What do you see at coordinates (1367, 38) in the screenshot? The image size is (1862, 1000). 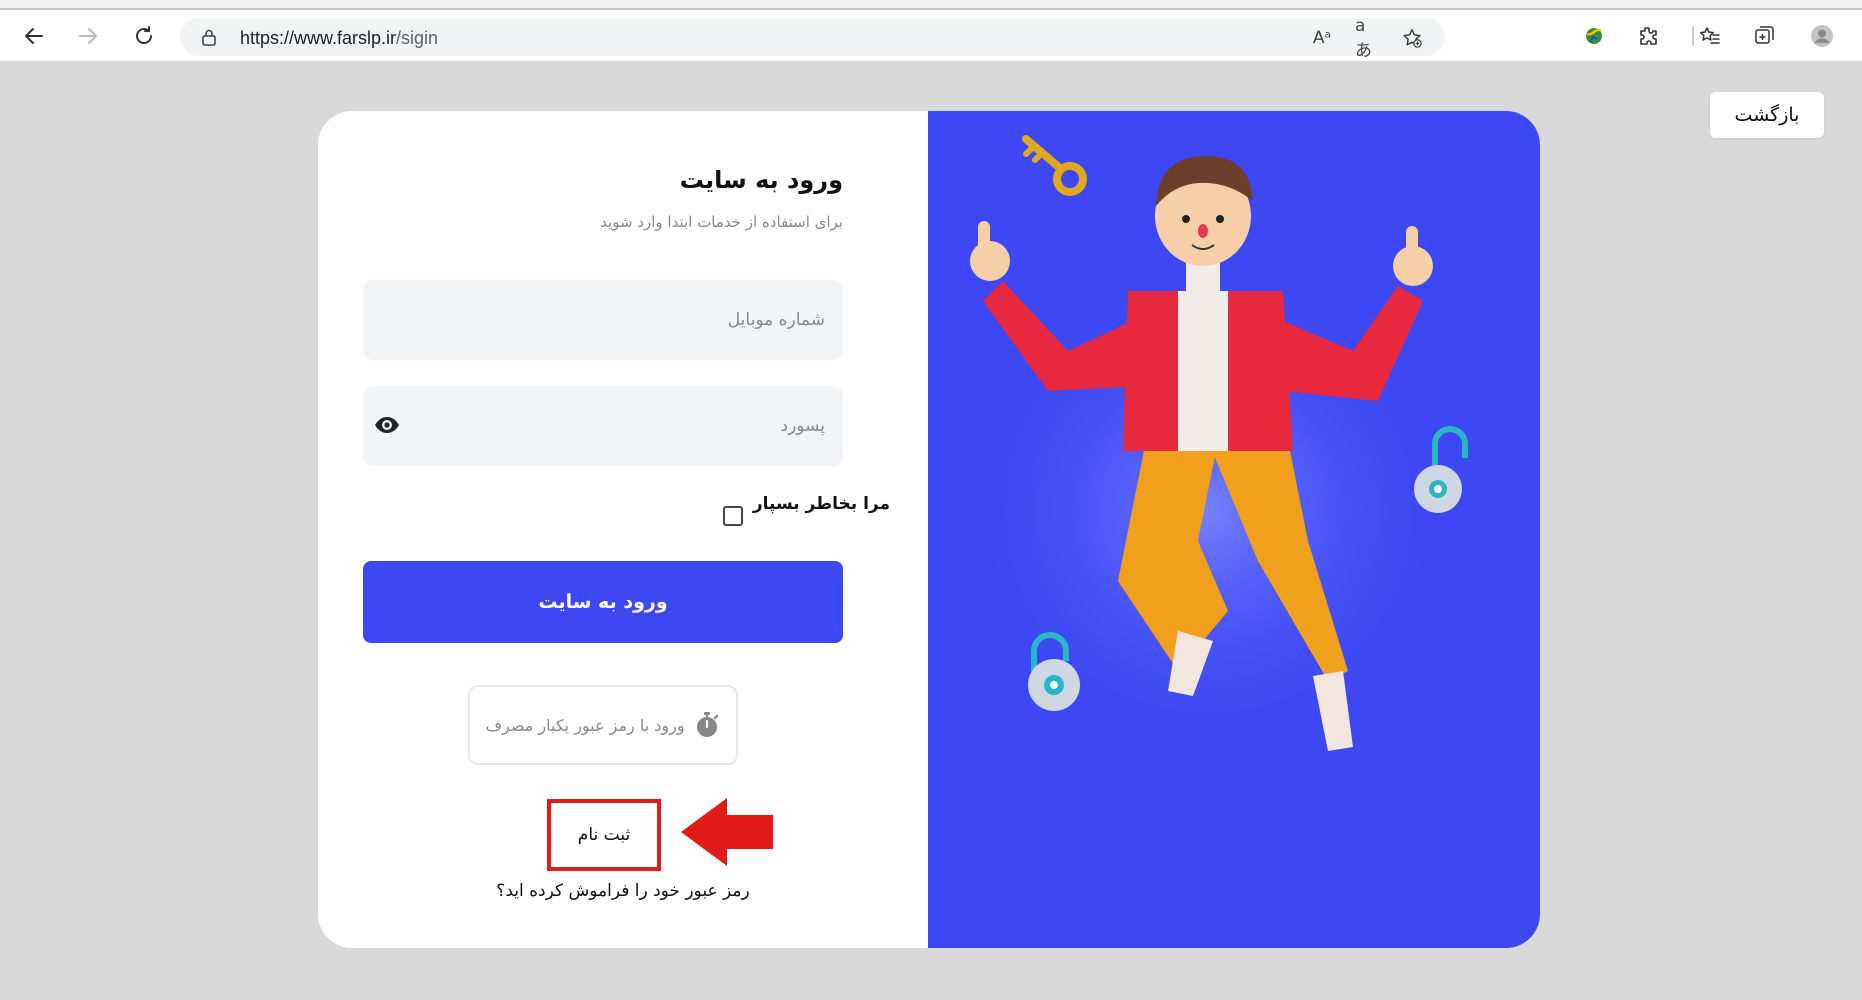 I see `translate-icon: aあ` at bounding box center [1367, 38].